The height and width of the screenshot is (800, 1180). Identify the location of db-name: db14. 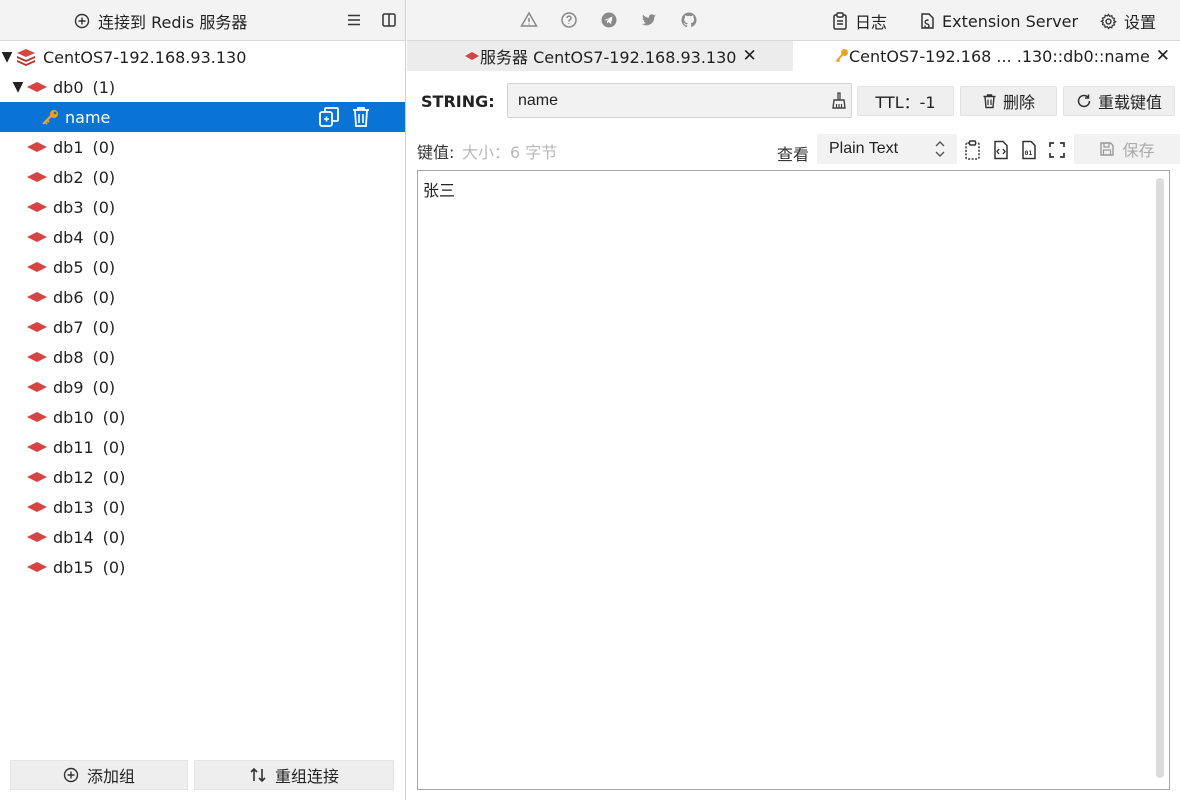
(73, 537).